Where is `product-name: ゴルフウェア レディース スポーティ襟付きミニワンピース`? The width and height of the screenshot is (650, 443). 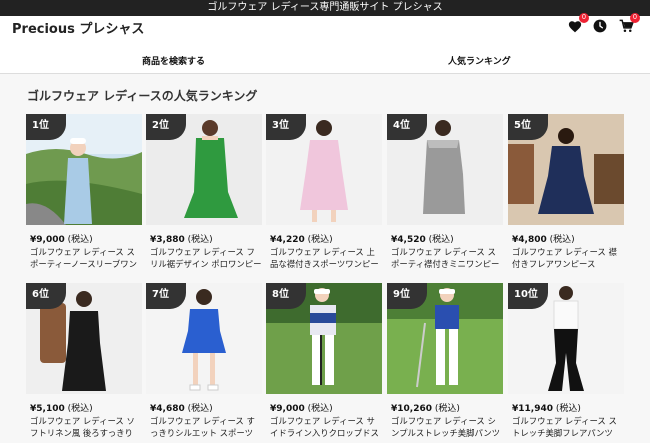
product-name: ゴルフウェア レディース スポーティ襟付きミニワンピース is located at coordinates (447, 258).